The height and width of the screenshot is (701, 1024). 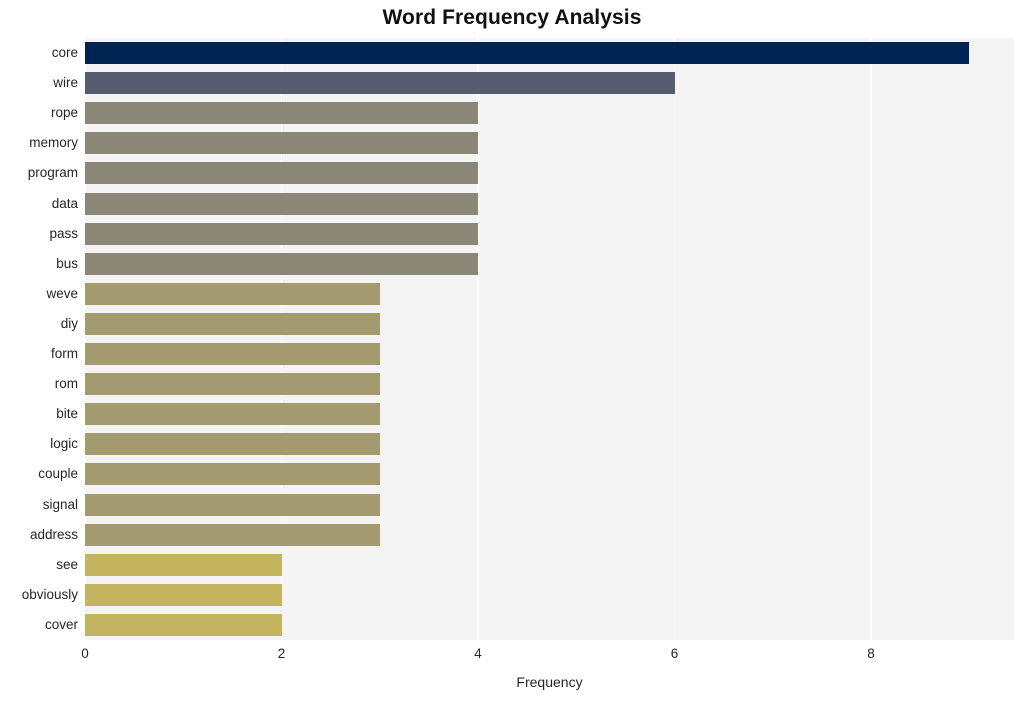 I want to click on y-tick-label-data: data, so click(x=64, y=203).